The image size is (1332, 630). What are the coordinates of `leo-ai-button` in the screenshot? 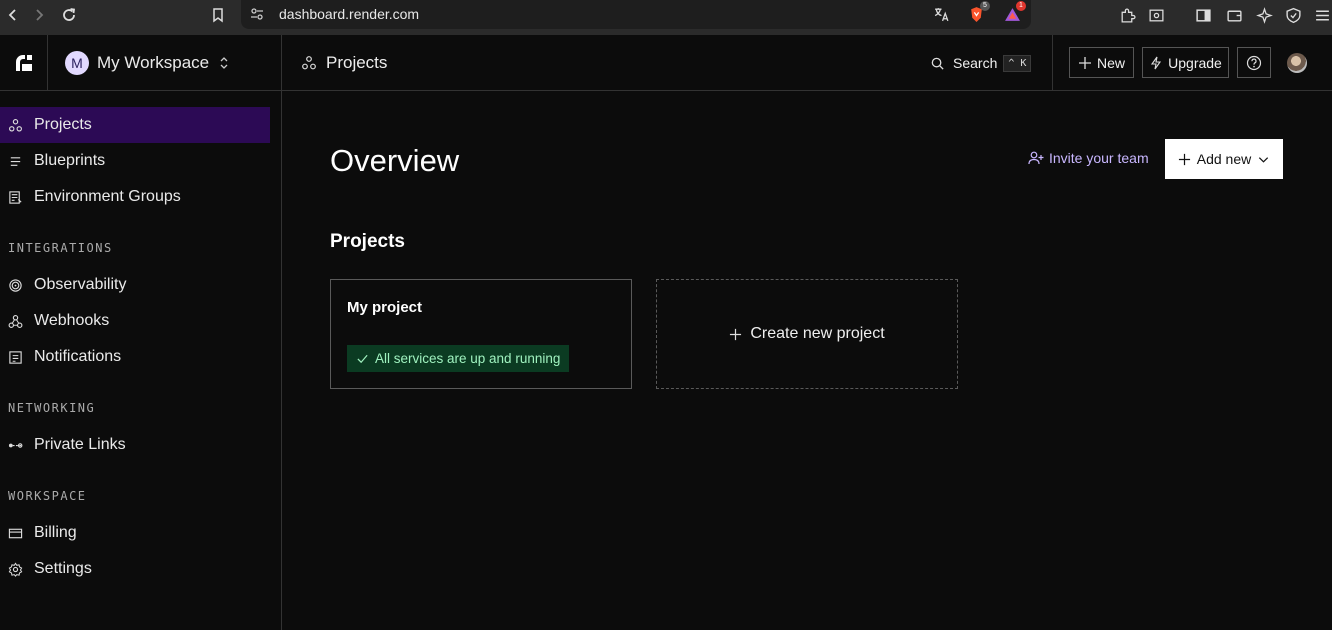 It's located at (1264, 15).